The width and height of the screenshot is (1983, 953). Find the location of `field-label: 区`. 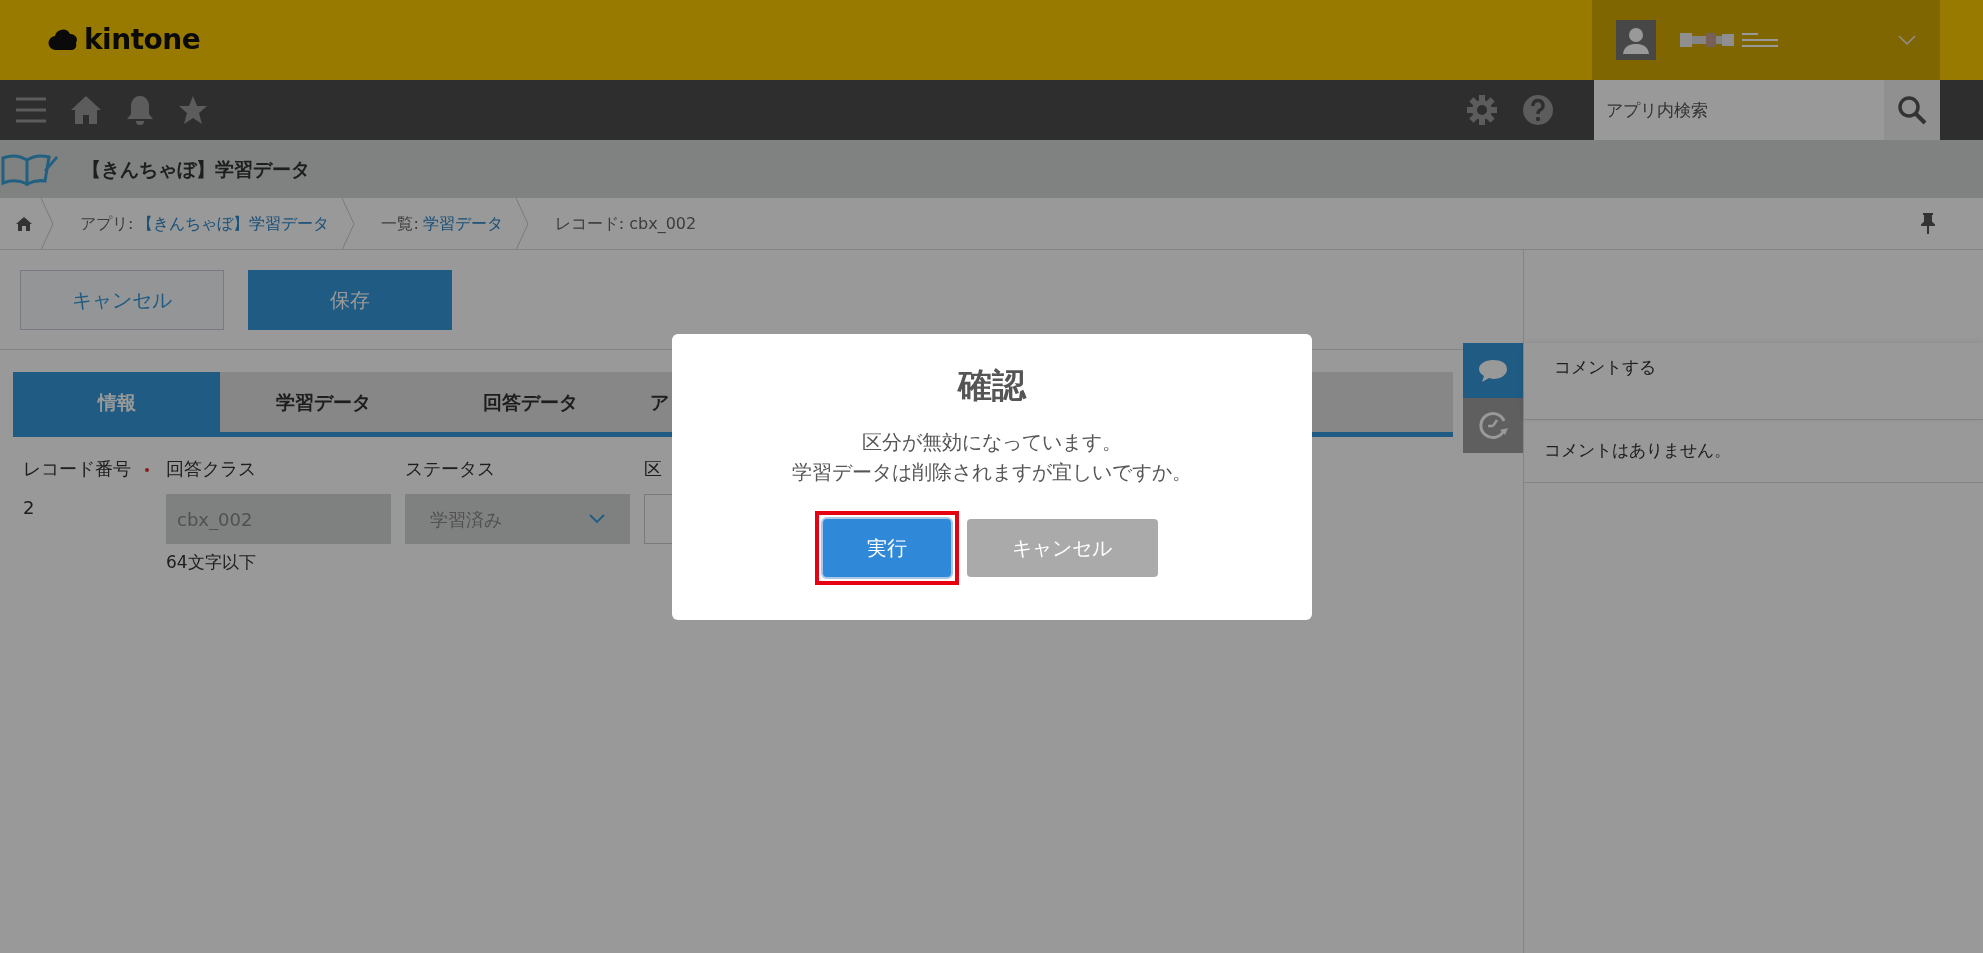

field-label: 区 is located at coordinates (653, 468).